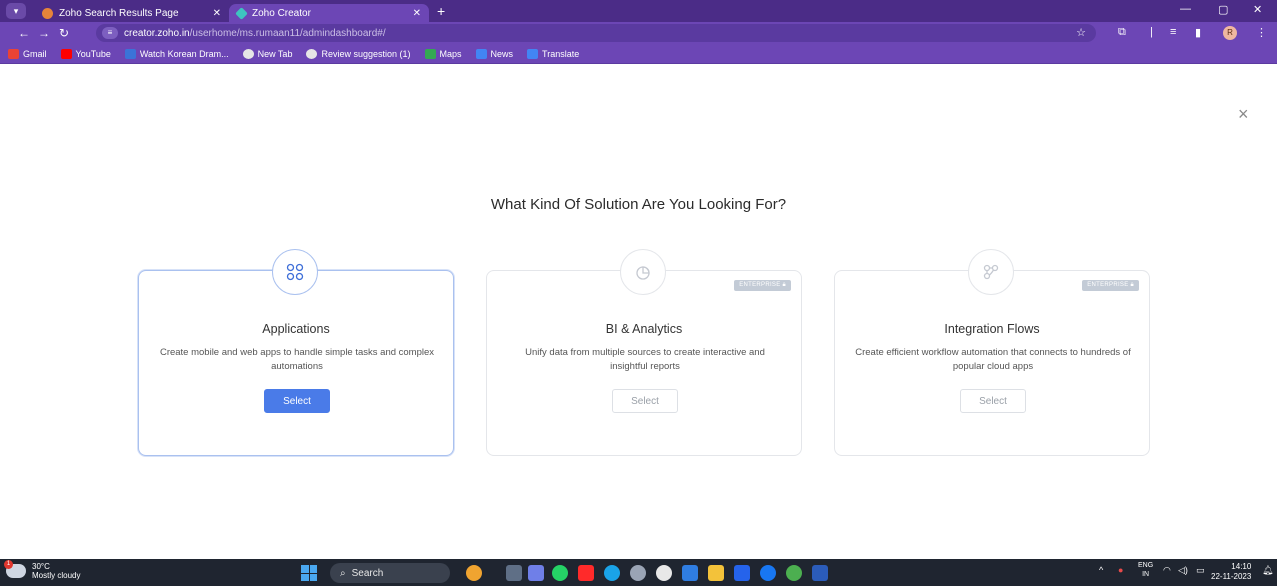 The width and height of the screenshot is (1277, 586). Describe the element at coordinates (1167, 570) in the screenshot. I see `wifi-icon: ◠` at that location.